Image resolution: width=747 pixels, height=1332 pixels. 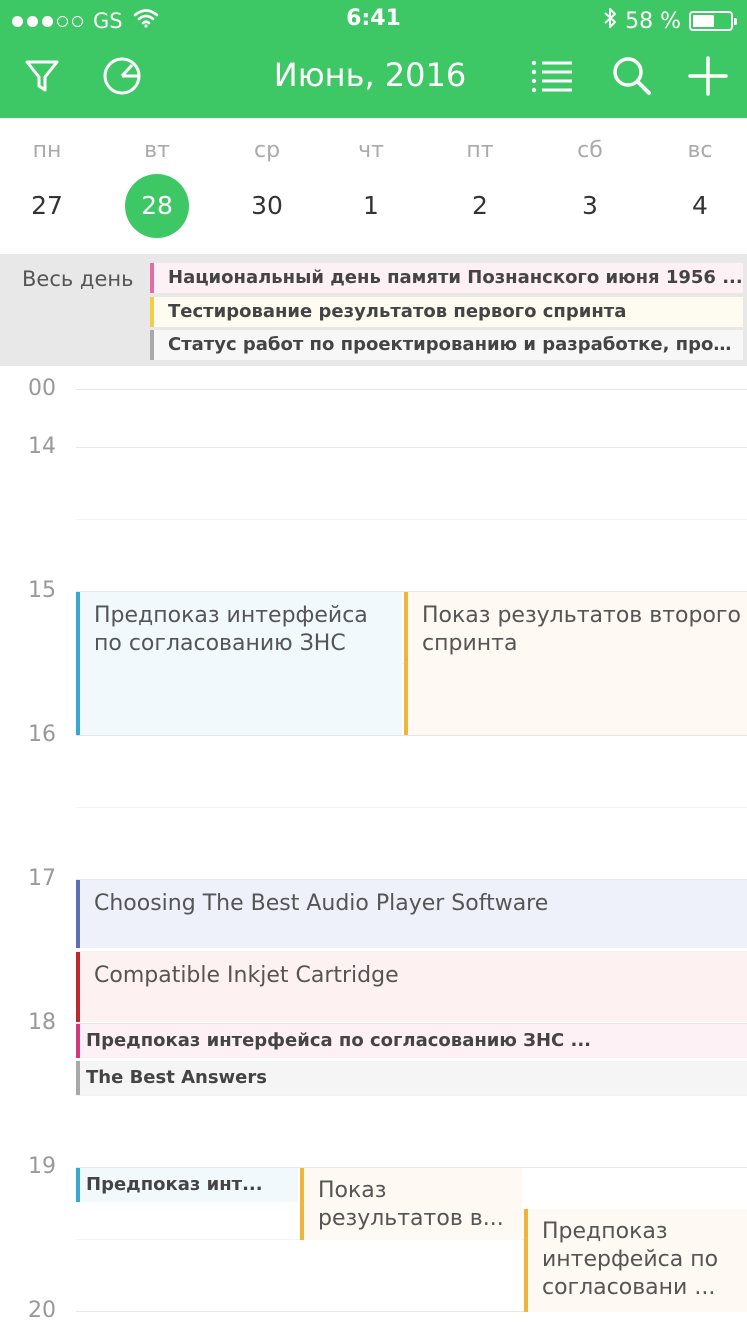 I want to click on hour-label: 14, so click(x=42, y=446).